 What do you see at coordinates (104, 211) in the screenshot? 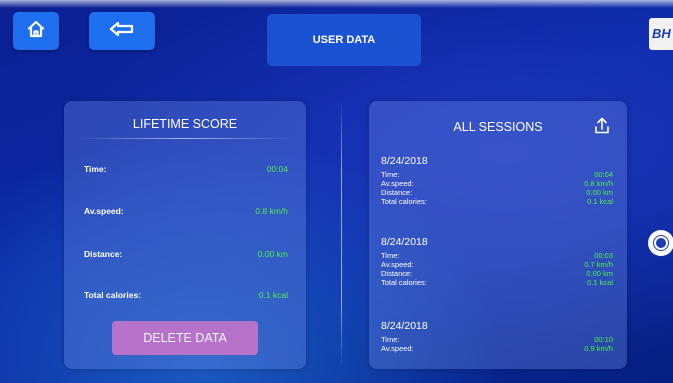
I see `stat-label: Av.speed:` at bounding box center [104, 211].